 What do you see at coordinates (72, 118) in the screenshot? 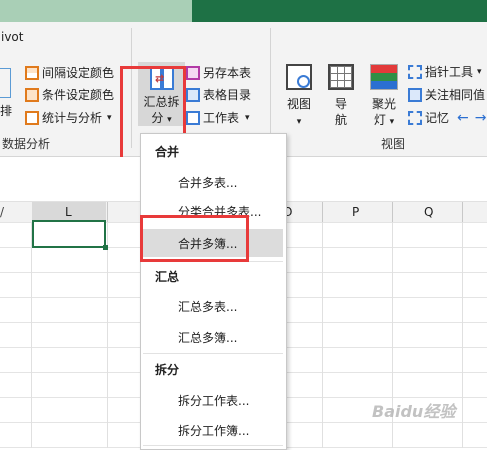
I see `statistics-label: 统计与分析` at bounding box center [72, 118].